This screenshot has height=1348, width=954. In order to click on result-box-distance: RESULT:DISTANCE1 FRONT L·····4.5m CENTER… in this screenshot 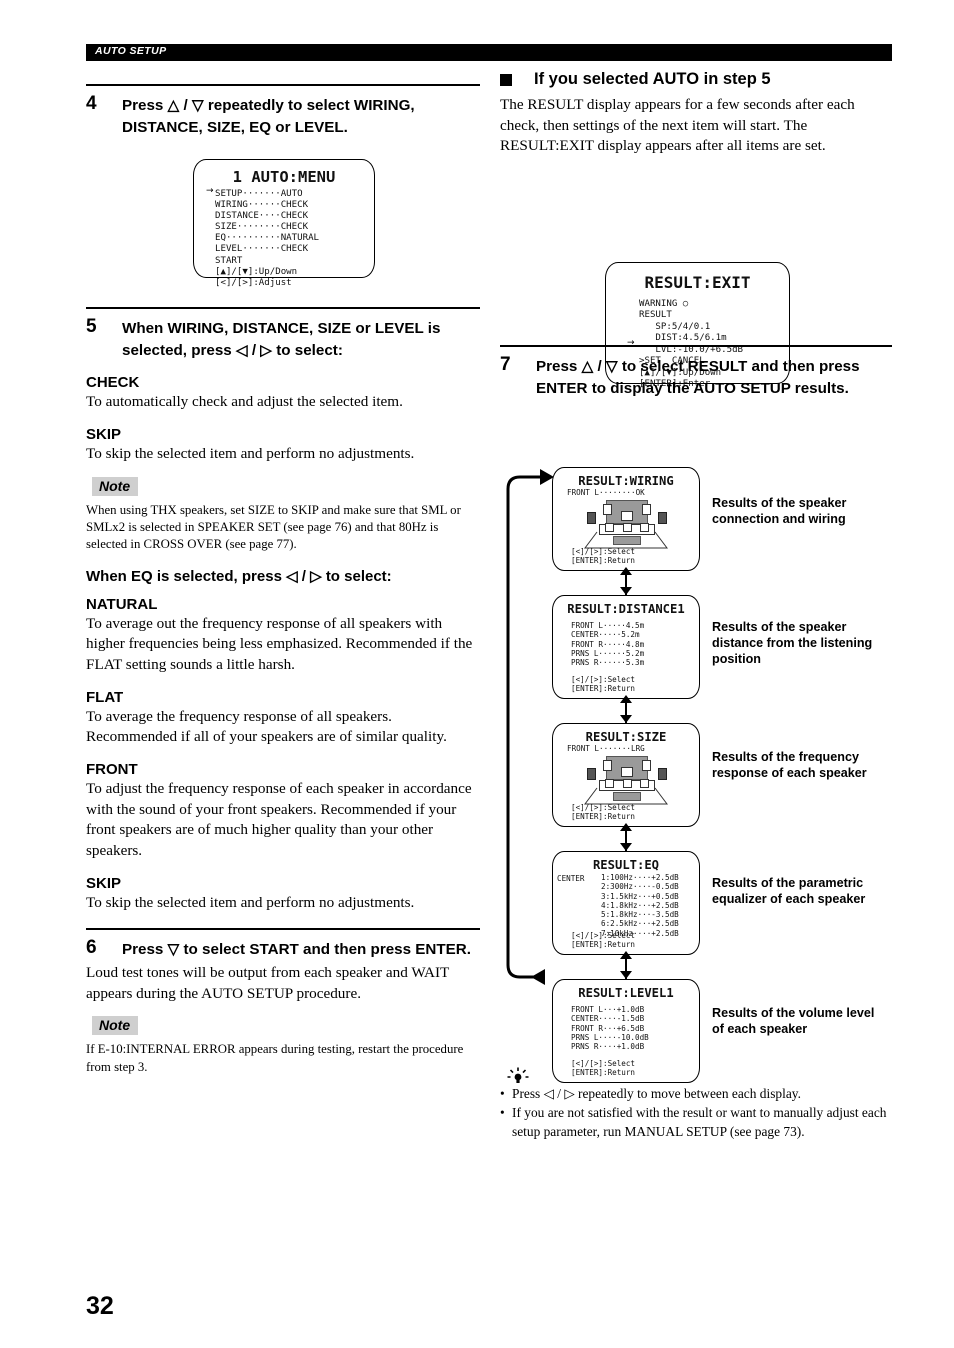, I will do `click(626, 647)`.